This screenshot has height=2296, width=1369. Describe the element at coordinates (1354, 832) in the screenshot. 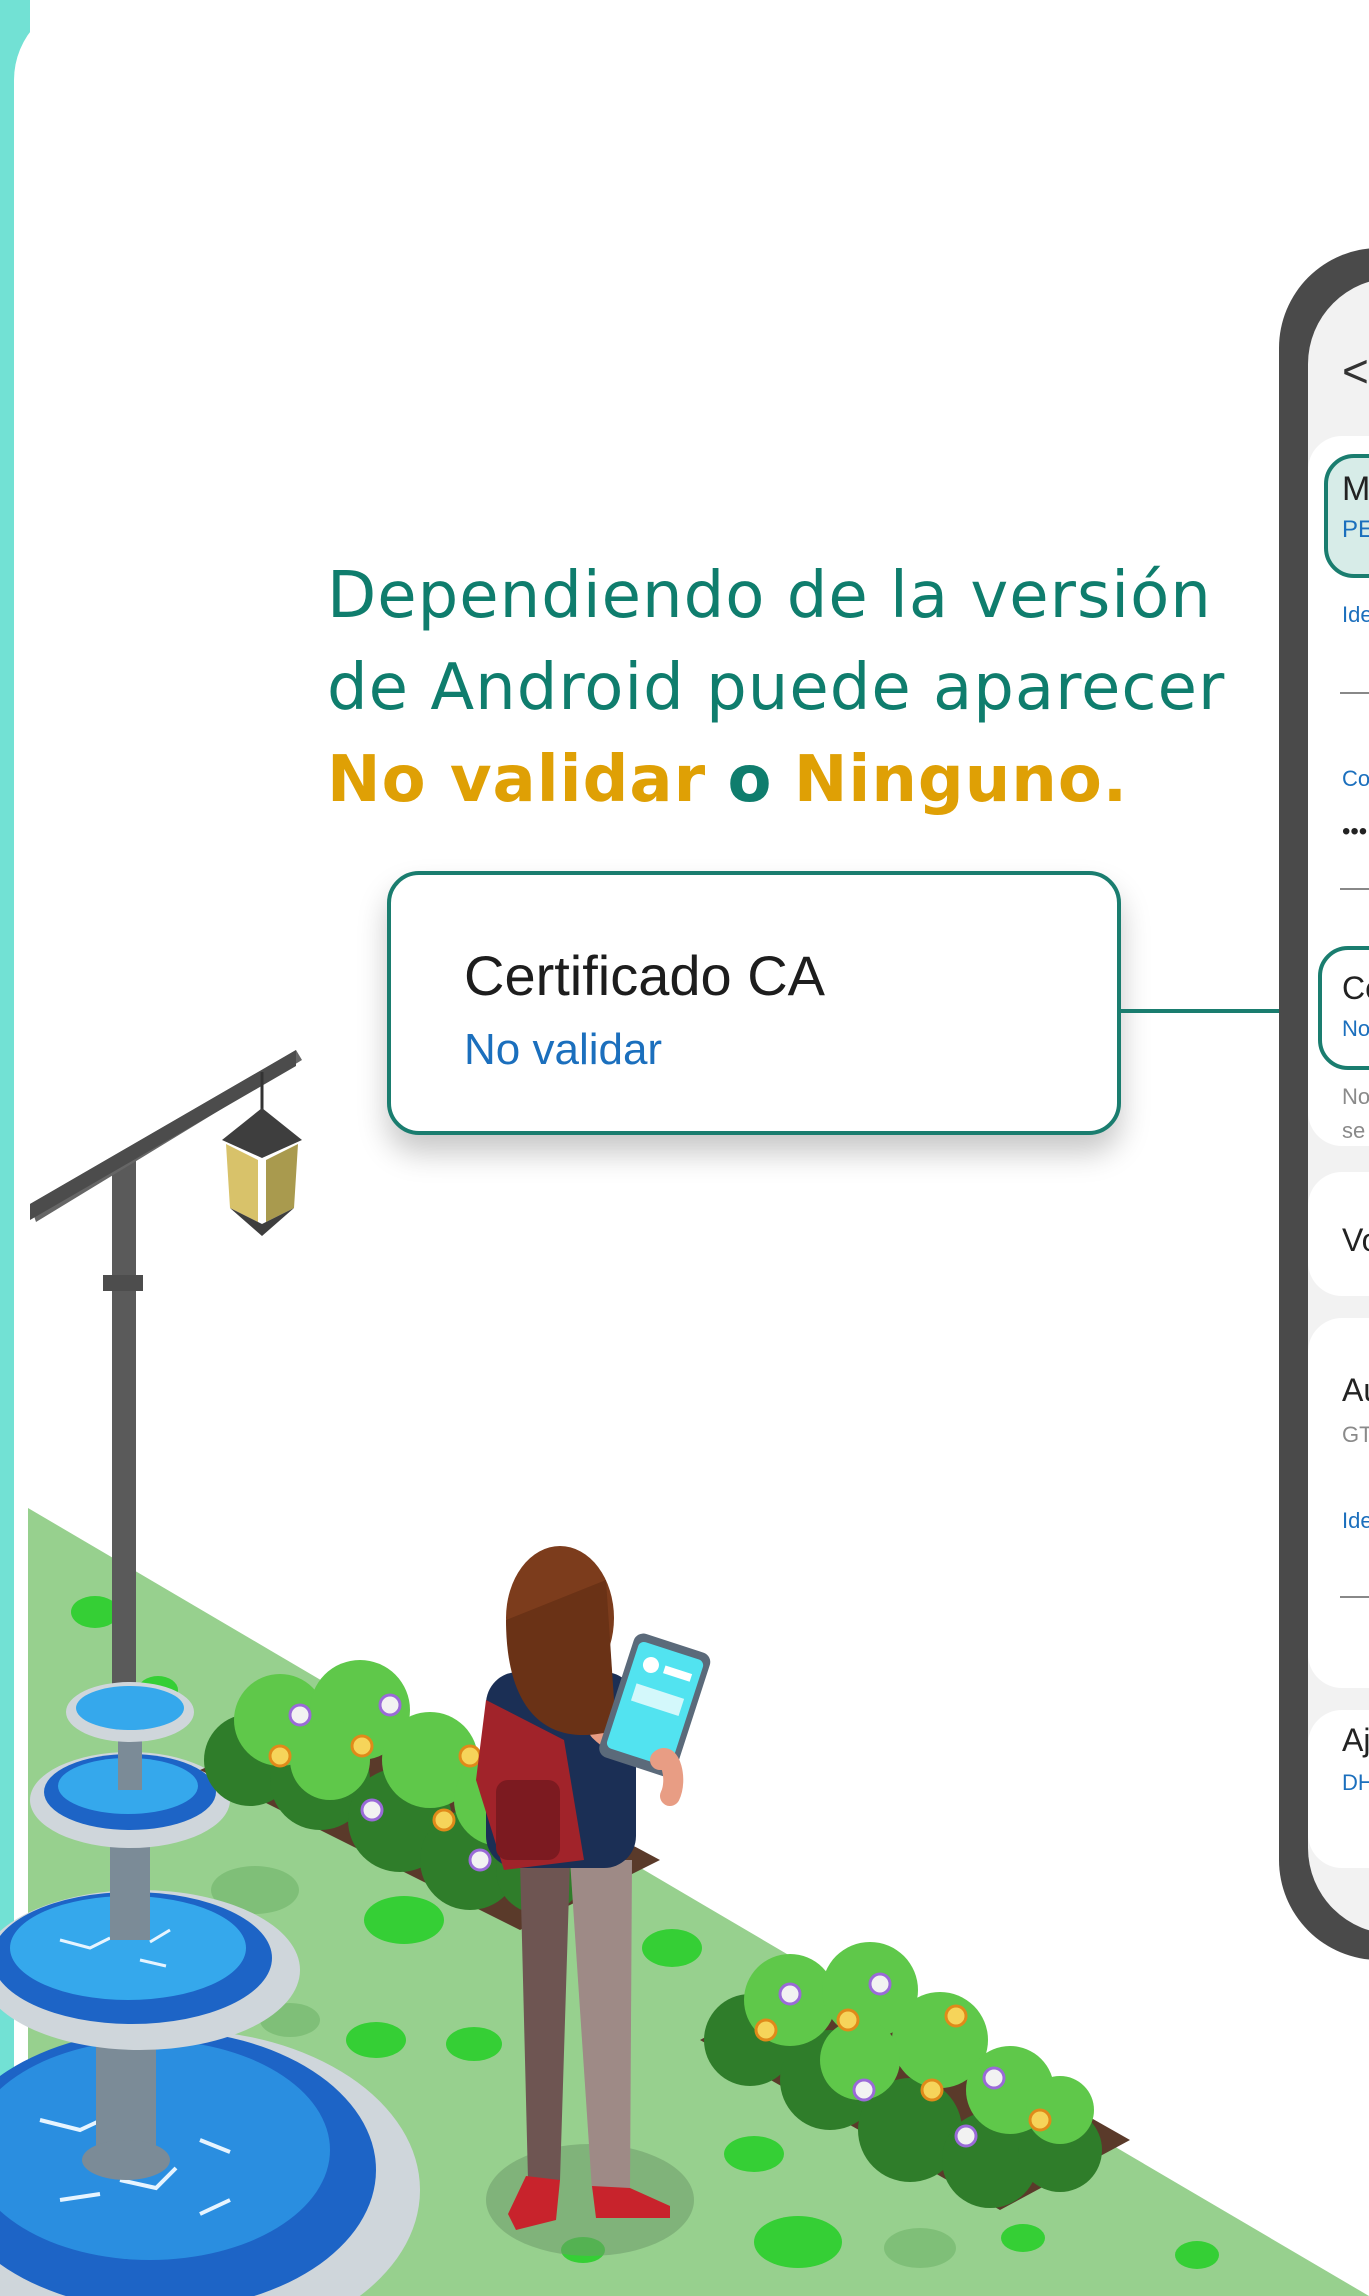

I see `password-field: •••` at that location.